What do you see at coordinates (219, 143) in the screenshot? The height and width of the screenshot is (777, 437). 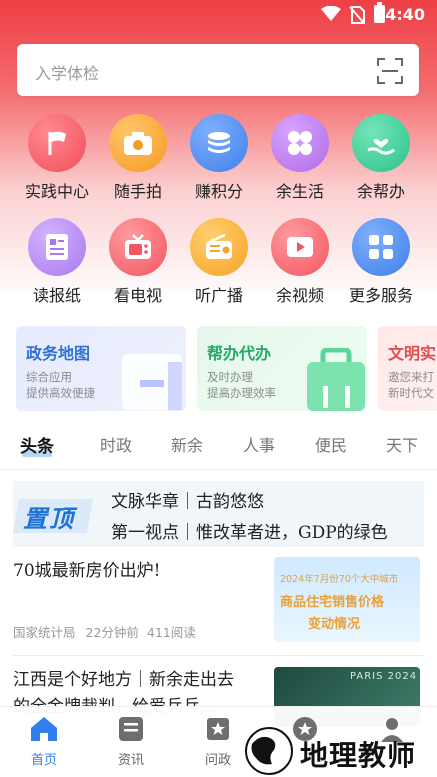 I see `coins-icon` at bounding box center [219, 143].